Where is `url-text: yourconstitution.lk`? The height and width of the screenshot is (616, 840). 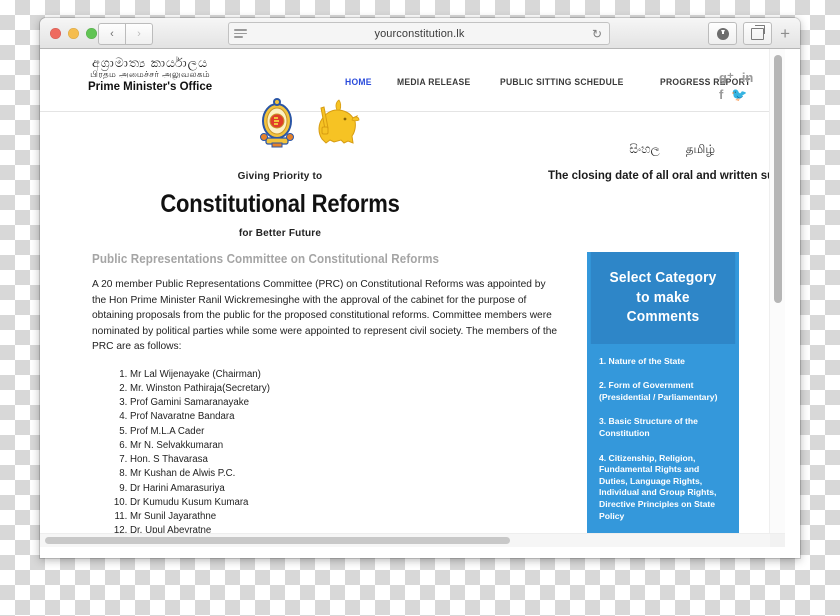 url-text: yourconstitution.lk is located at coordinates (419, 33).